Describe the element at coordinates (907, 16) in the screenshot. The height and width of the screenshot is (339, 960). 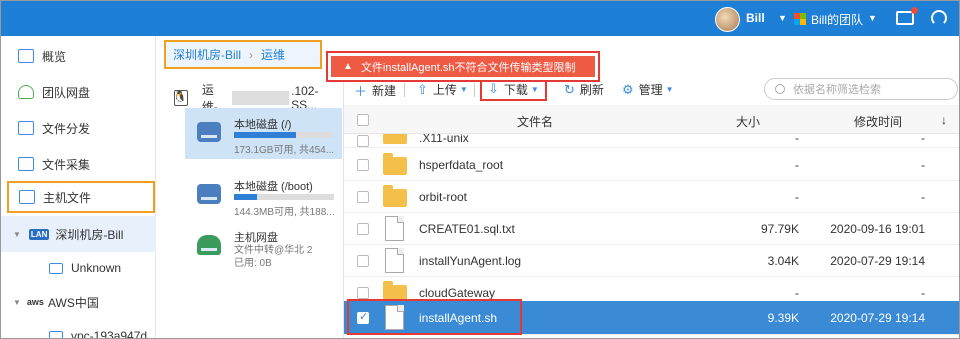
I see `mail-icon` at that location.